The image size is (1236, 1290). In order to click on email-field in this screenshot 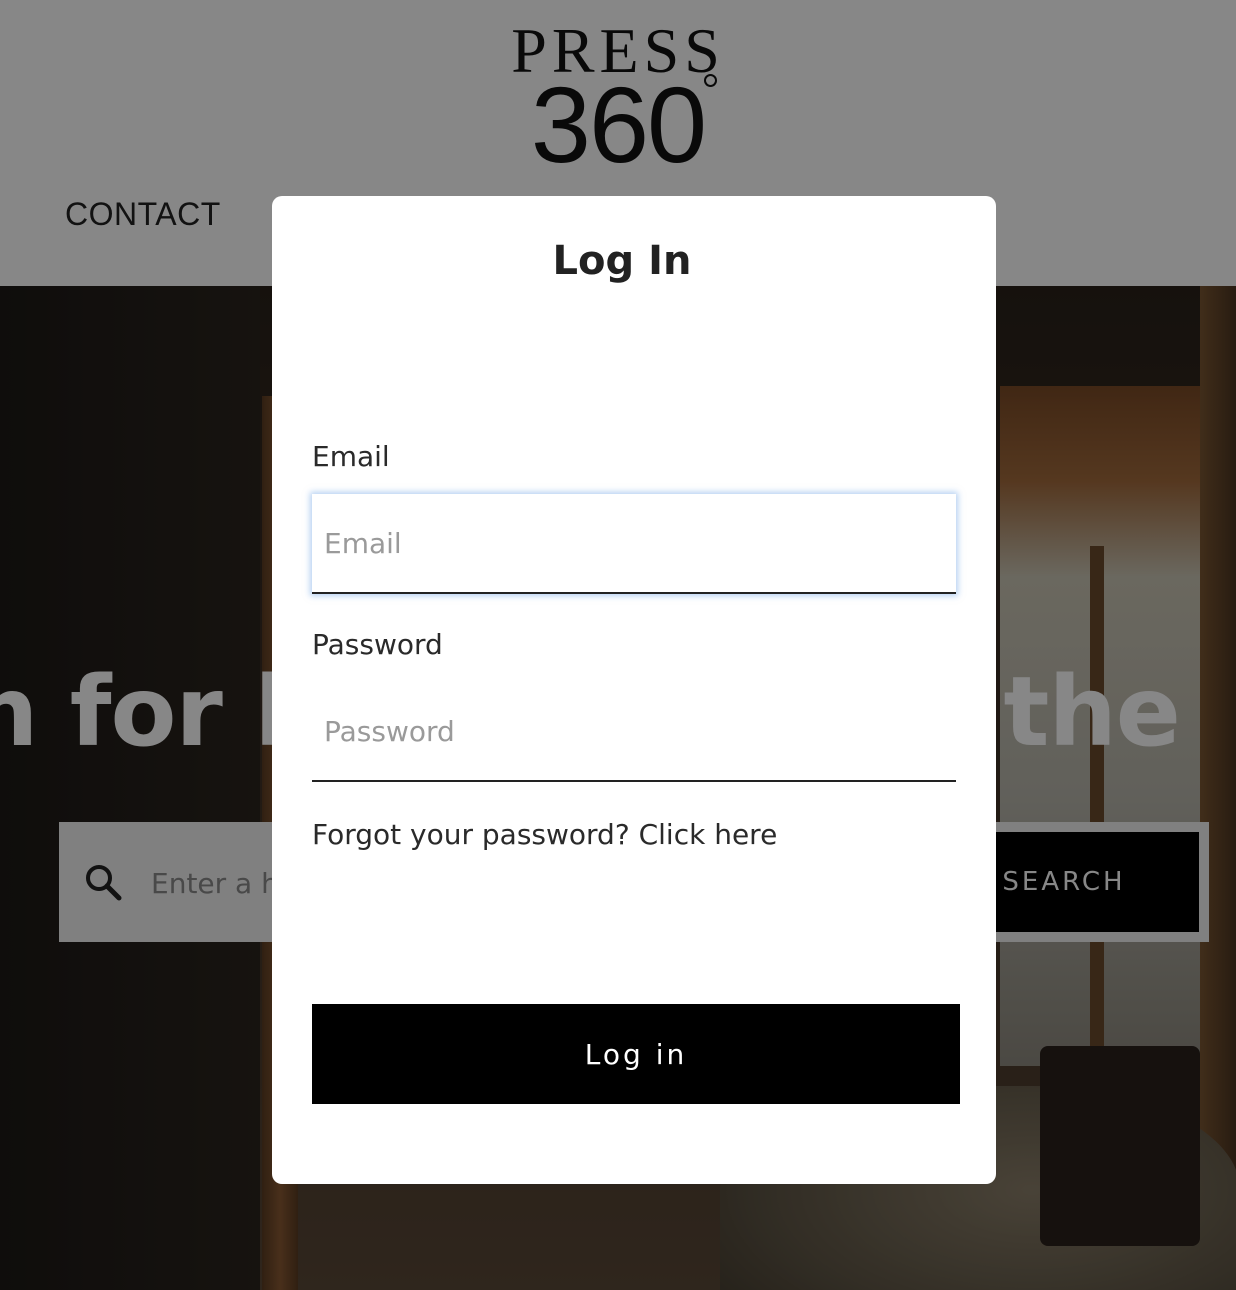, I will do `click(634, 544)`.